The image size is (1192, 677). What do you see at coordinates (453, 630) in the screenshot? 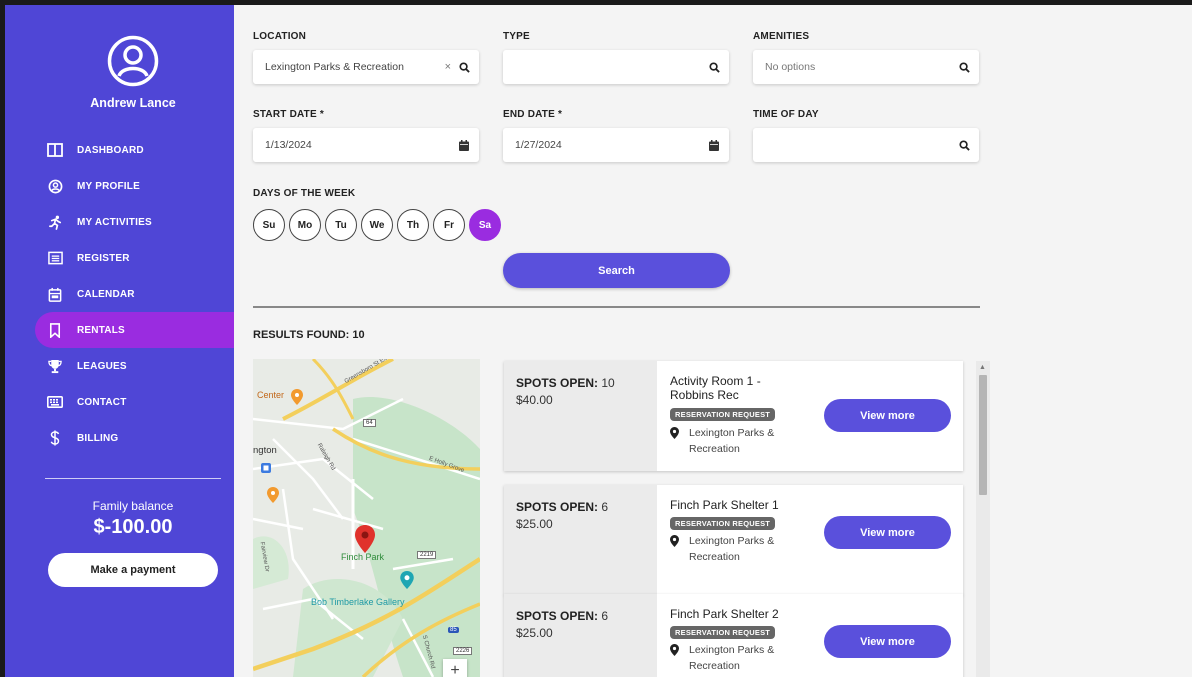
I see `route-85-shield: 85` at bounding box center [453, 630].